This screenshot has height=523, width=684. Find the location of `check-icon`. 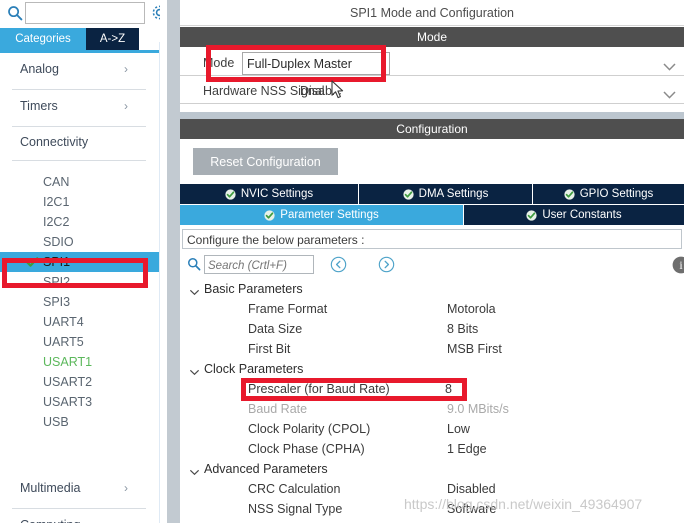

check-icon is located at coordinates (32, 261).